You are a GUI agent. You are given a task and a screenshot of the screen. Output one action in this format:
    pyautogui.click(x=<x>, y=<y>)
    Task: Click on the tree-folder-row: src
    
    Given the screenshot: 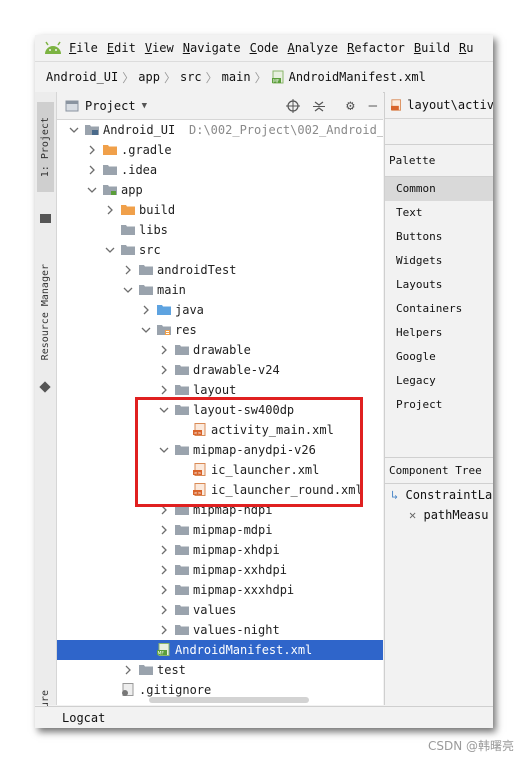 What is the action you would take?
    pyautogui.click(x=220, y=250)
    